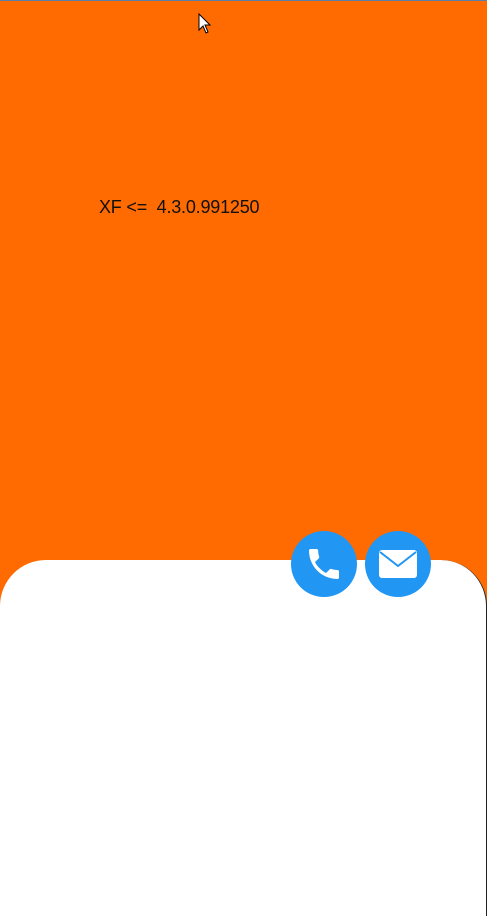 Image resolution: width=487 pixels, height=916 pixels. Describe the element at coordinates (205, 23) in the screenshot. I see `mouse-cursor-icon` at that location.